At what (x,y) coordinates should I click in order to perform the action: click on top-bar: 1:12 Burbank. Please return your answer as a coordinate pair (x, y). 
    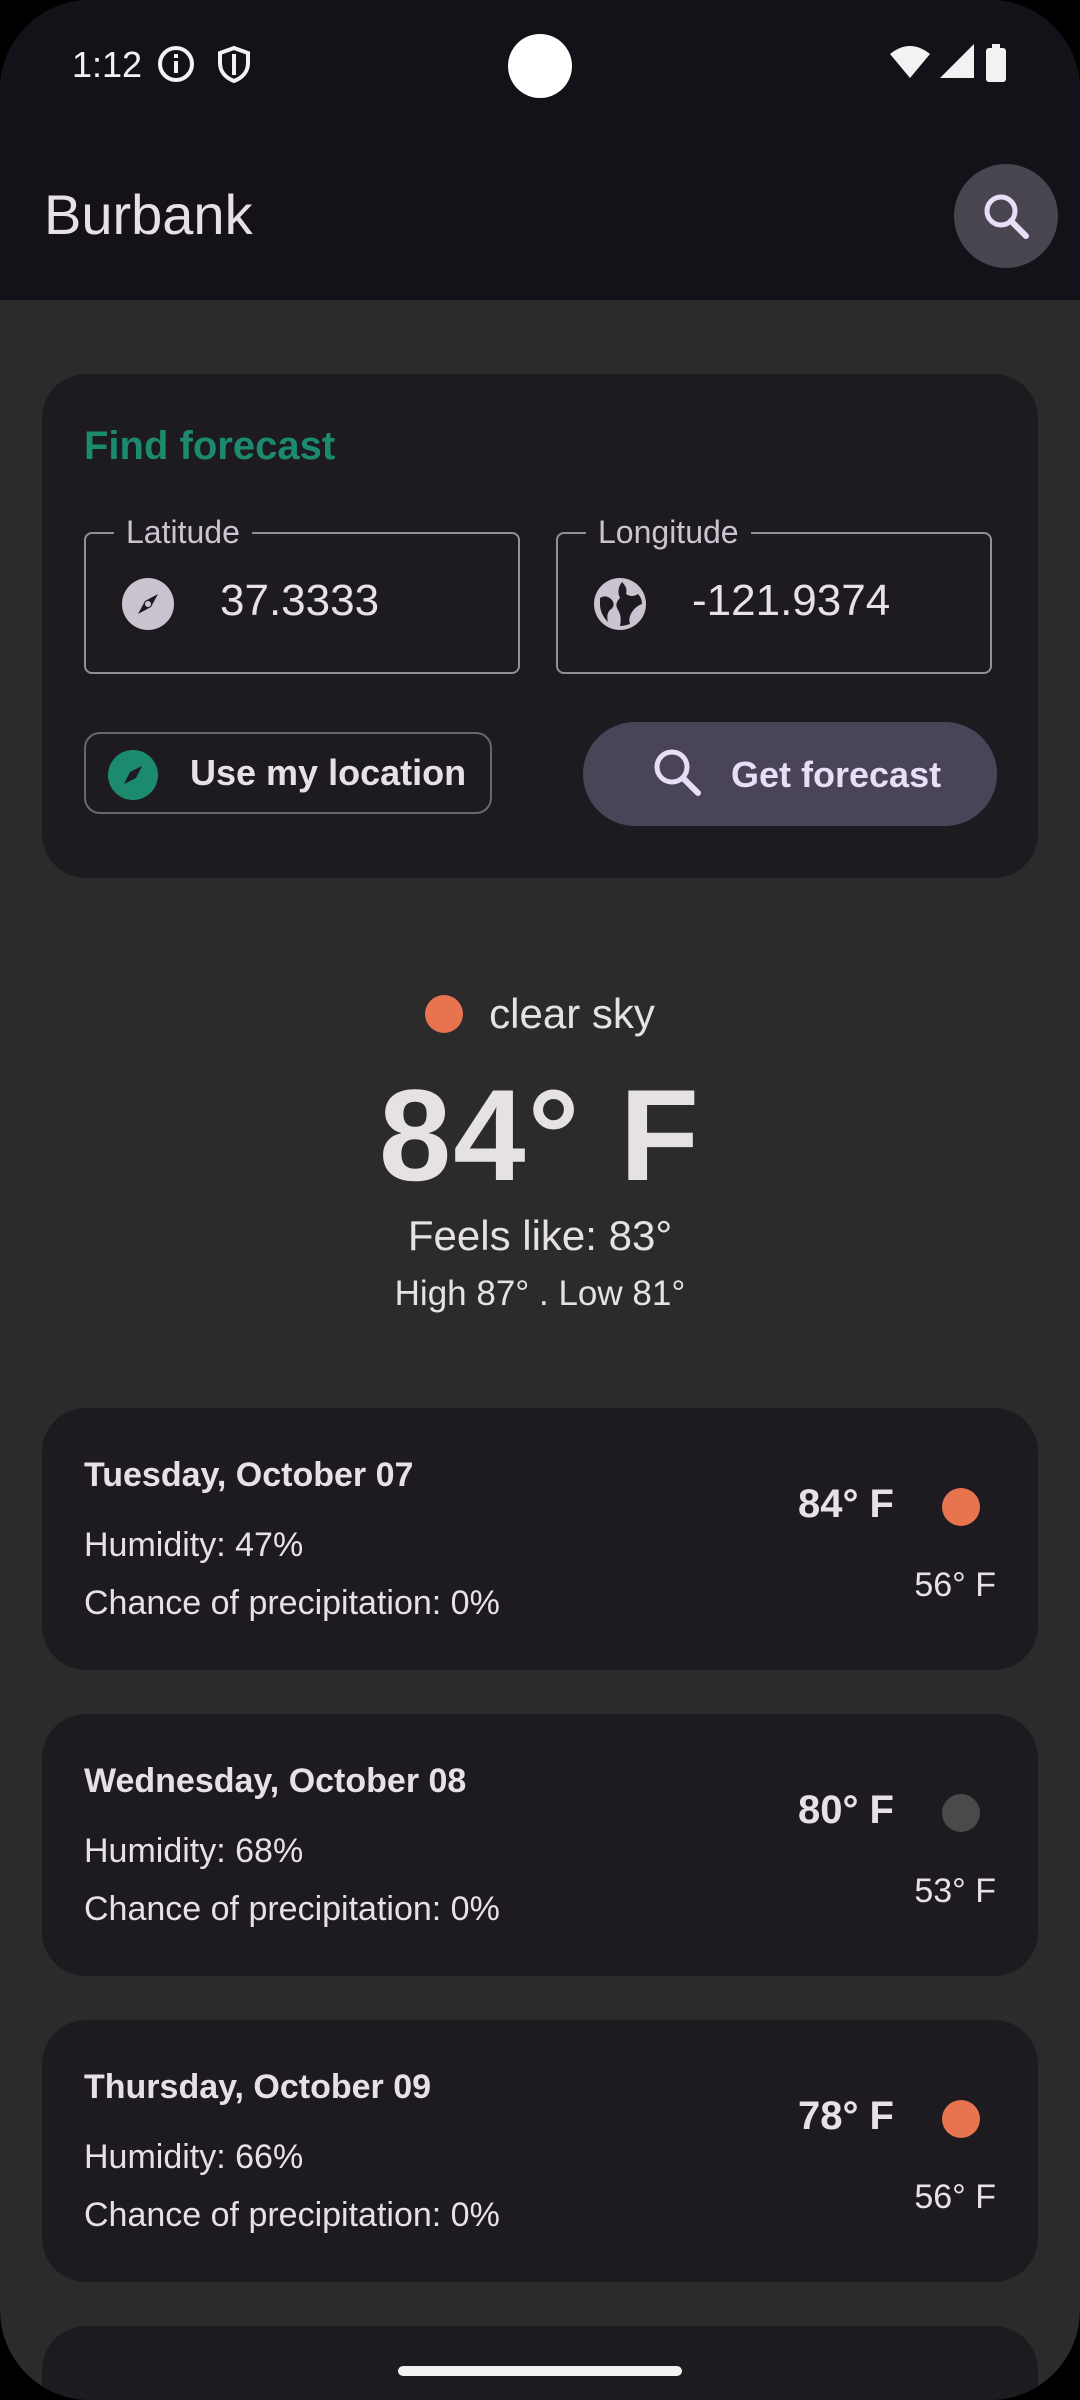
    Looking at the image, I should click on (540, 150).